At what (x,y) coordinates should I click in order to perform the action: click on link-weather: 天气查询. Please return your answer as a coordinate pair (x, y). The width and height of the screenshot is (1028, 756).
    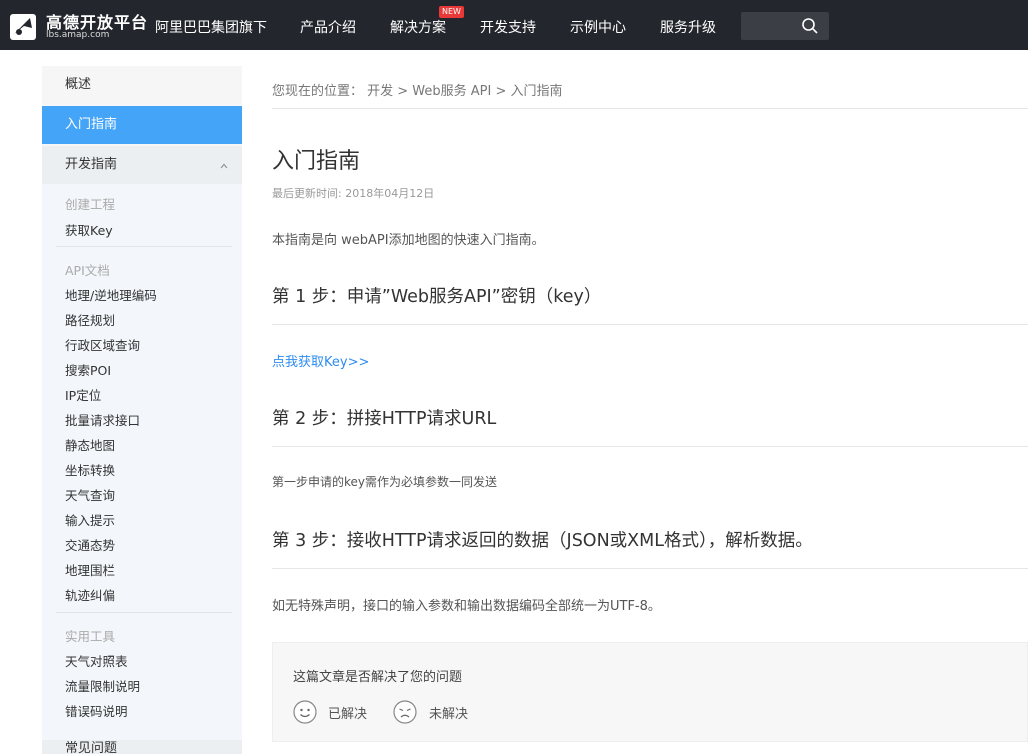
    Looking at the image, I should click on (90, 494).